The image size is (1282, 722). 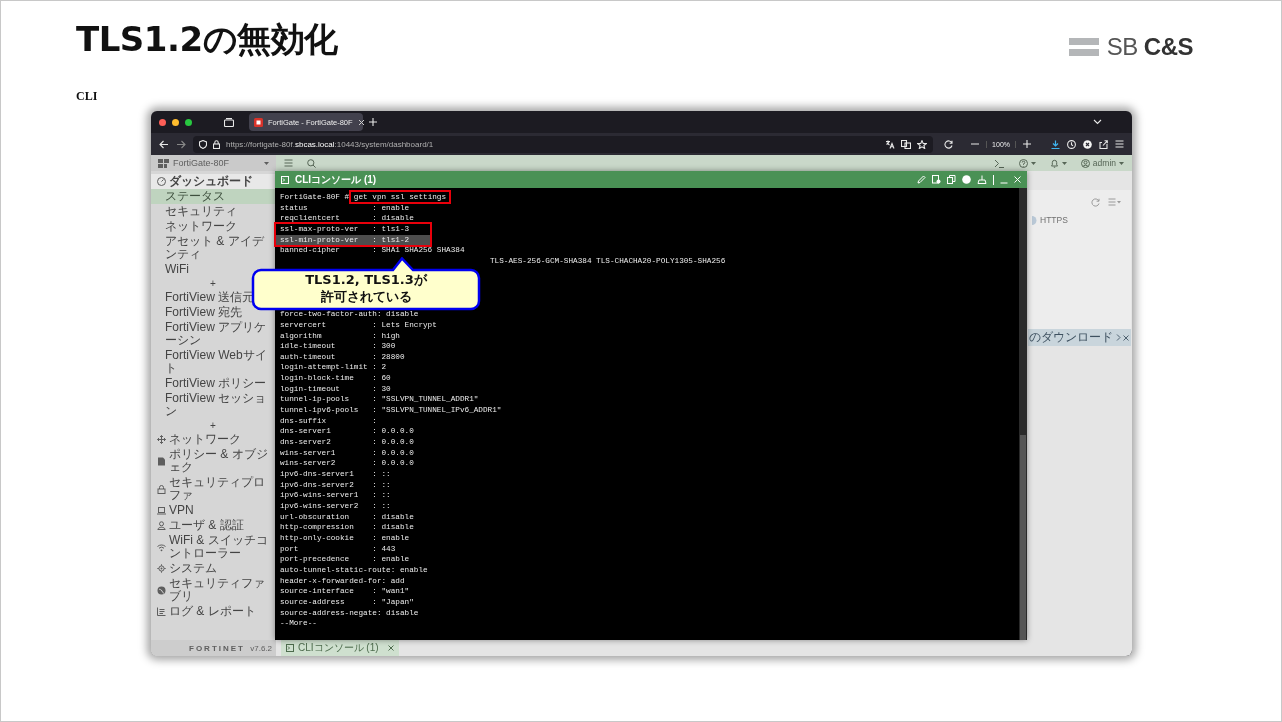 I want to click on record-icon, so click(x=966, y=179).